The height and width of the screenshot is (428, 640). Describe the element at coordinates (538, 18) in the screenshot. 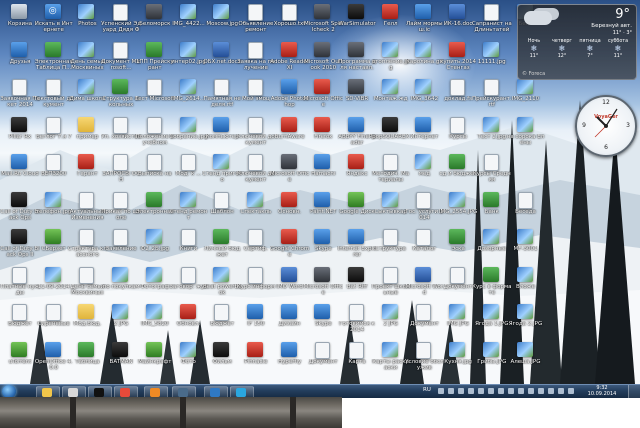

I see `cloud-icon` at that location.